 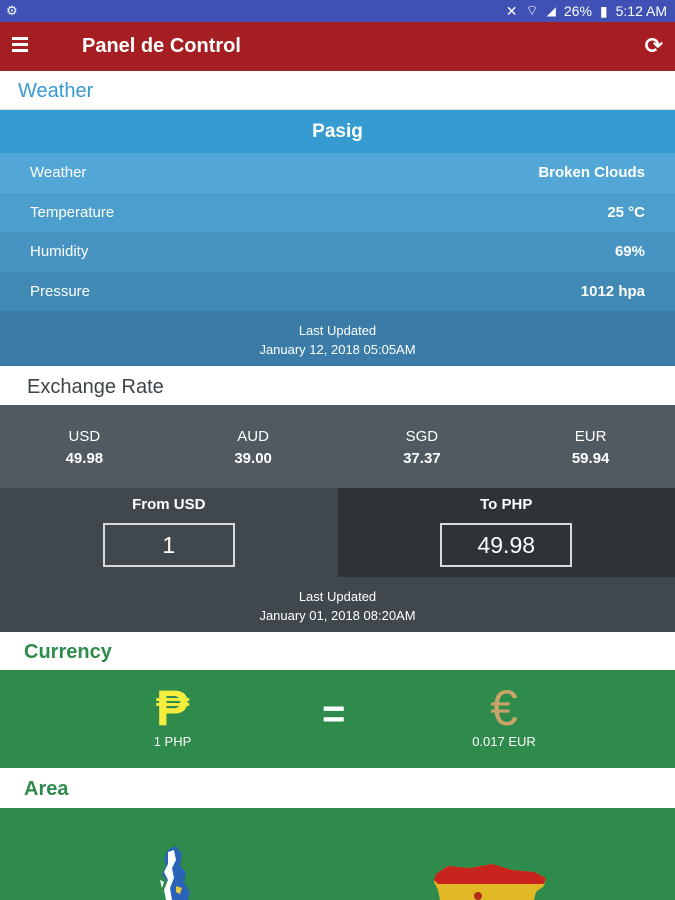 I want to click on weather-row: Temperature 25 °C, so click(x=337, y=212).